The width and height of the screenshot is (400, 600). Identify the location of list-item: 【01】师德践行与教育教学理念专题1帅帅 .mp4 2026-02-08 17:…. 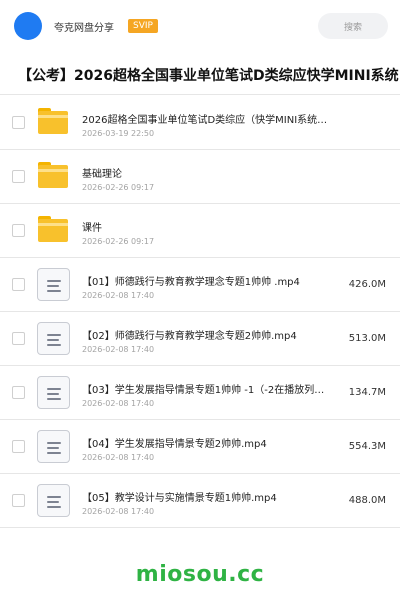
(200, 285).